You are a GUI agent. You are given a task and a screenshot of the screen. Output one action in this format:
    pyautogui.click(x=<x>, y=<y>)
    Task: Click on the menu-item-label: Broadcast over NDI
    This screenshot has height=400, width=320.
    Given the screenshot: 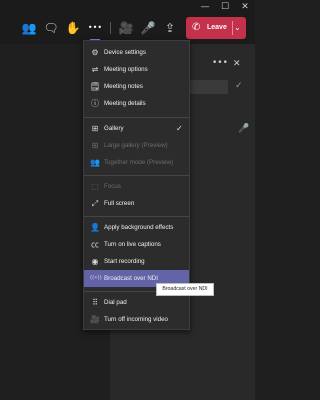 What is the action you would take?
    pyautogui.click(x=131, y=278)
    